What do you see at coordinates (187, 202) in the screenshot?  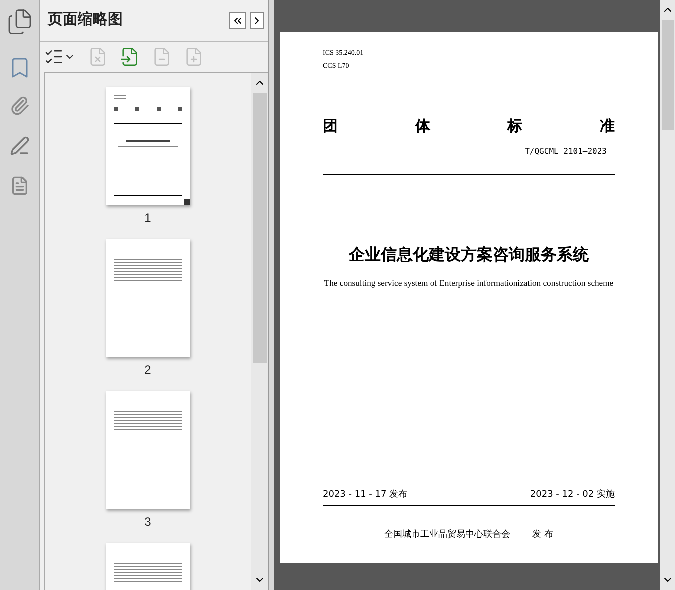 I see `resize-handle-icon` at bounding box center [187, 202].